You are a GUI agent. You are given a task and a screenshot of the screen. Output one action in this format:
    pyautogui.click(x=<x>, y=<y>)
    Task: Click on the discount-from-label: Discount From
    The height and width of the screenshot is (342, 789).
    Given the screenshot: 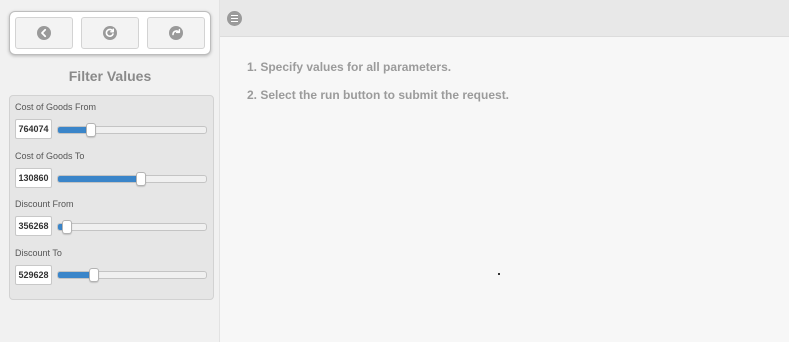 What is the action you would take?
    pyautogui.click(x=44, y=204)
    